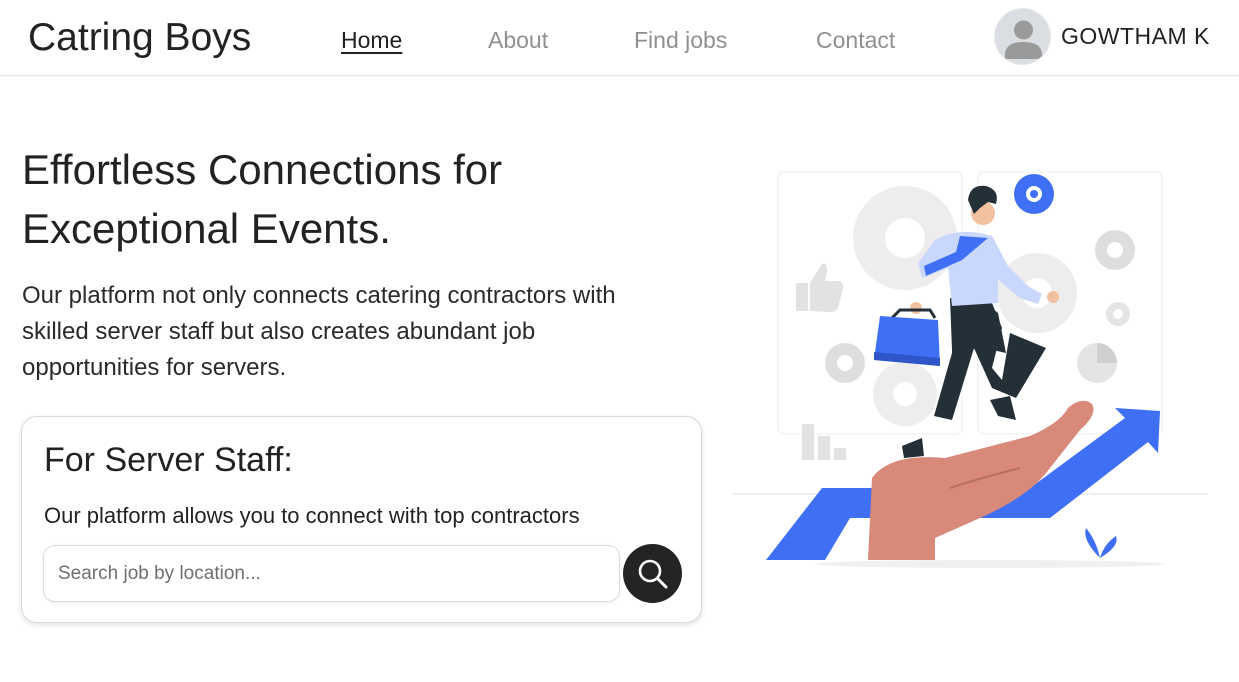  What do you see at coordinates (262, 169) in the screenshot?
I see `hero-title-line-1: Effortless Connections for` at bounding box center [262, 169].